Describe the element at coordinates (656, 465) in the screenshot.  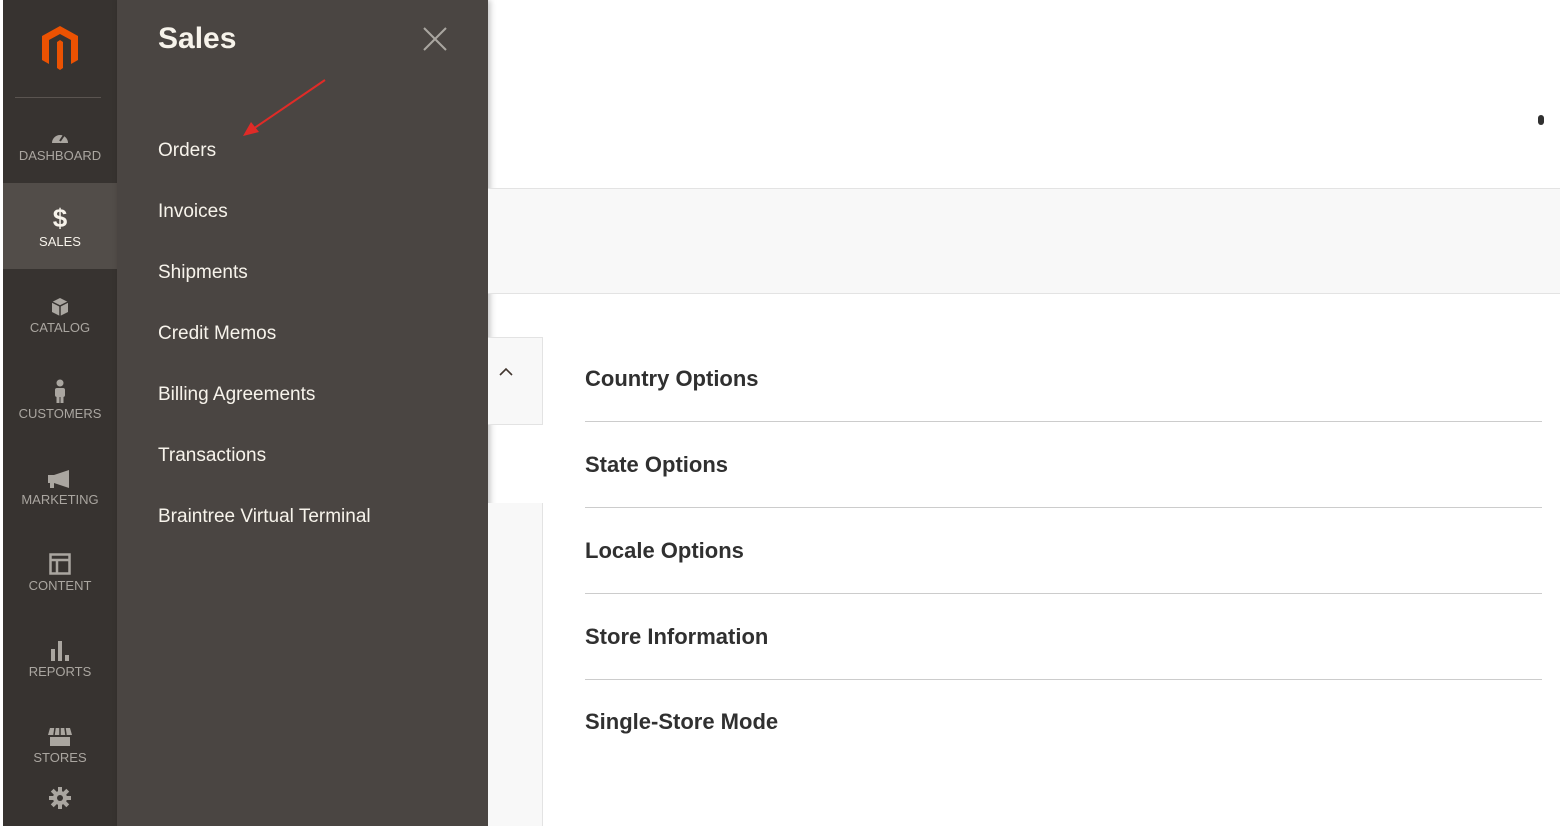
I see `section-state-options: State Options` at that location.